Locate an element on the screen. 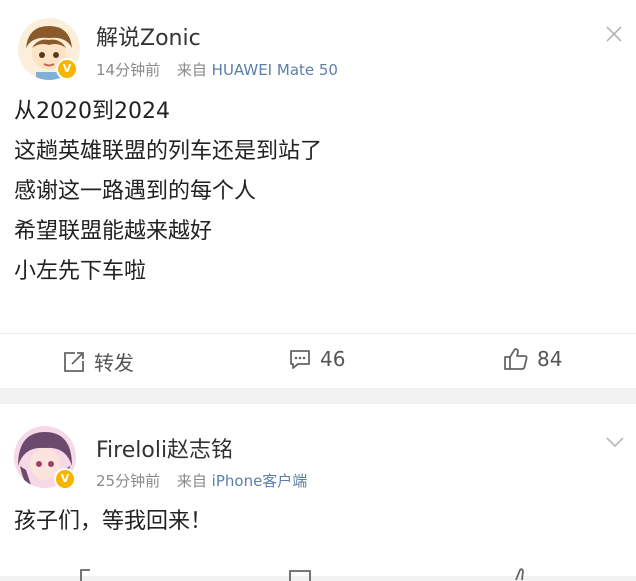 The width and height of the screenshot is (636, 581). close-icon is located at coordinates (614, 34).